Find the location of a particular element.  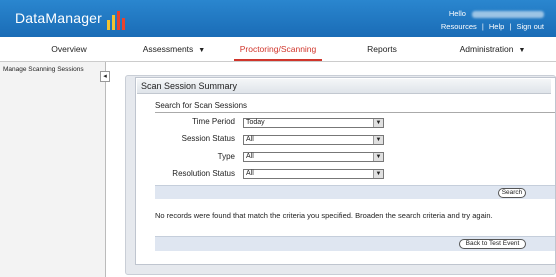

hello-label: Hello is located at coordinates (457, 13).